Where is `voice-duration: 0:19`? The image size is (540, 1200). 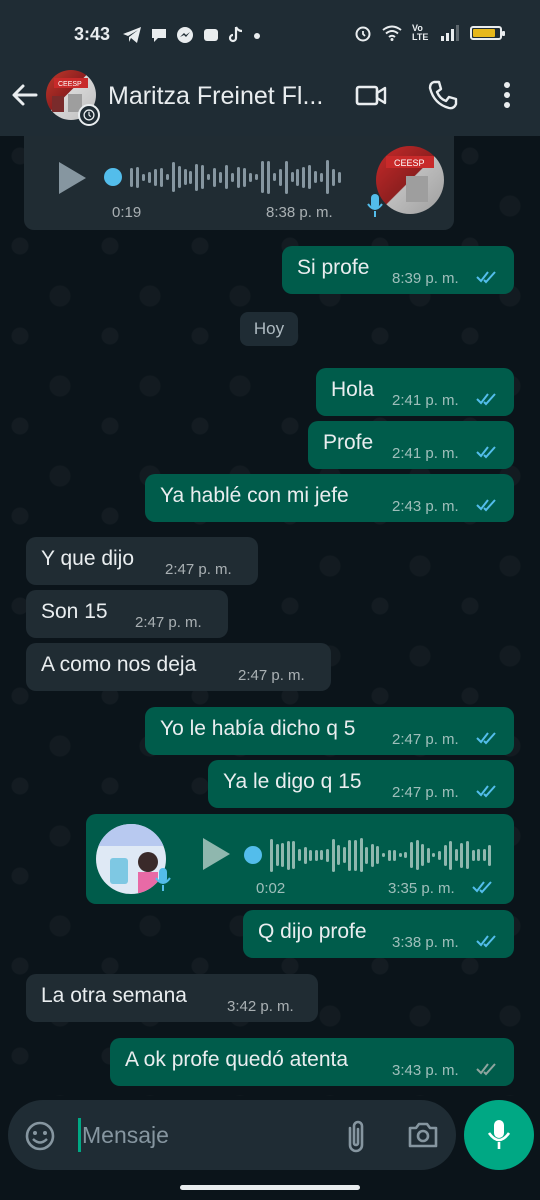
voice-duration: 0:19 is located at coordinates (127, 212).